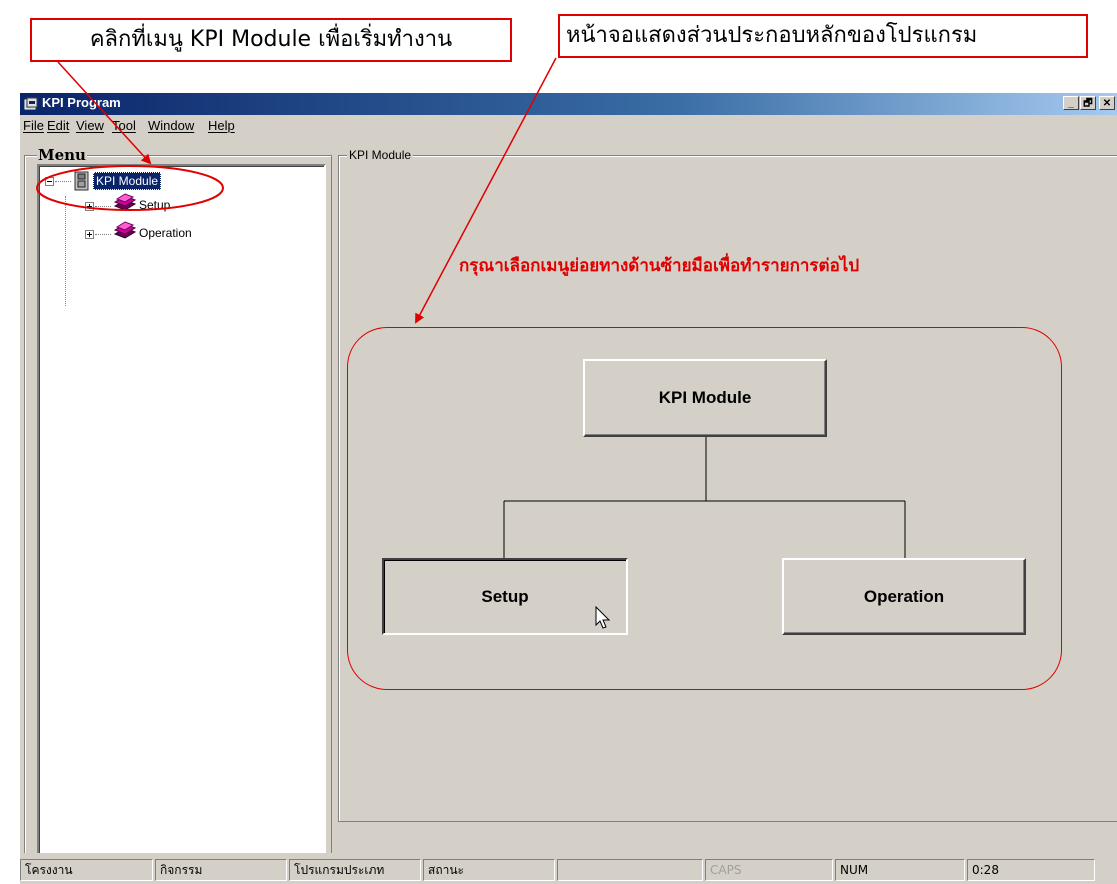 Image resolution: width=1117 pixels, height=884 pixels. What do you see at coordinates (221, 870) in the screenshot?
I see `status-panel-activity: กิจกรรม` at bounding box center [221, 870].